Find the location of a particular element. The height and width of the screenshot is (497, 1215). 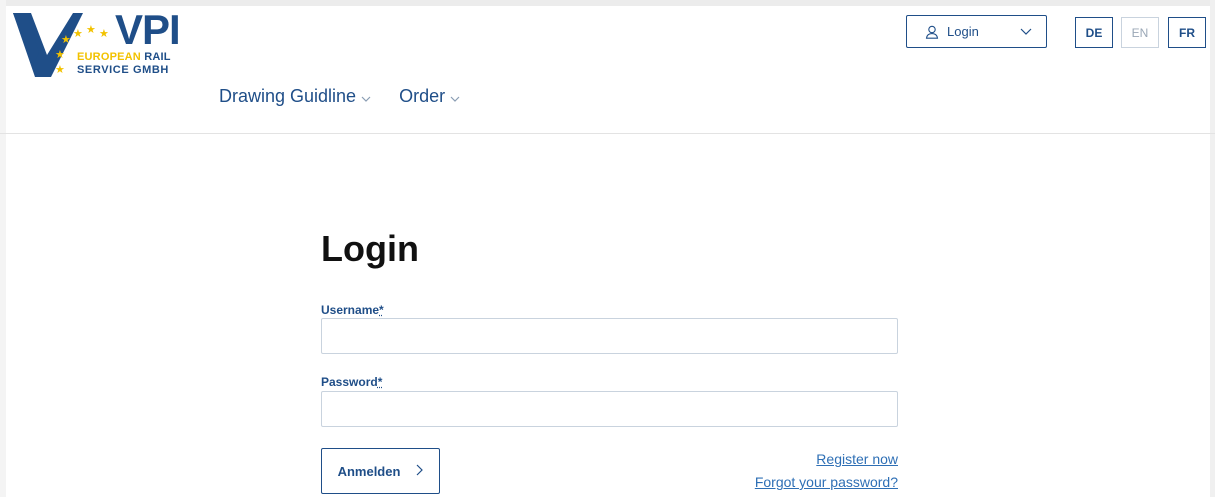

logo-wordmark: VPI is located at coordinates (148, 29).